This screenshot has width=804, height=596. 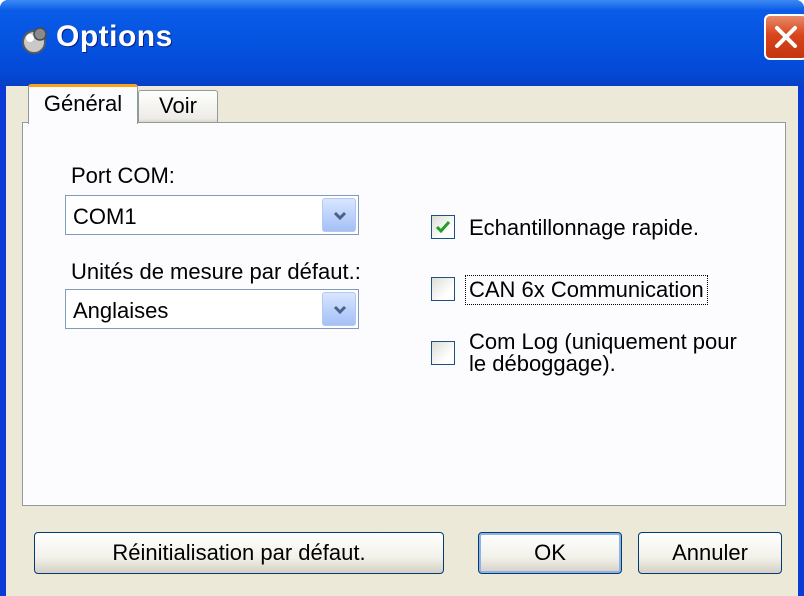 What do you see at coordinates (603, 341) in the screenshot?
I see `com-log-label-line1: Com Log (uniquement pour` at bounding box center [603, 341].